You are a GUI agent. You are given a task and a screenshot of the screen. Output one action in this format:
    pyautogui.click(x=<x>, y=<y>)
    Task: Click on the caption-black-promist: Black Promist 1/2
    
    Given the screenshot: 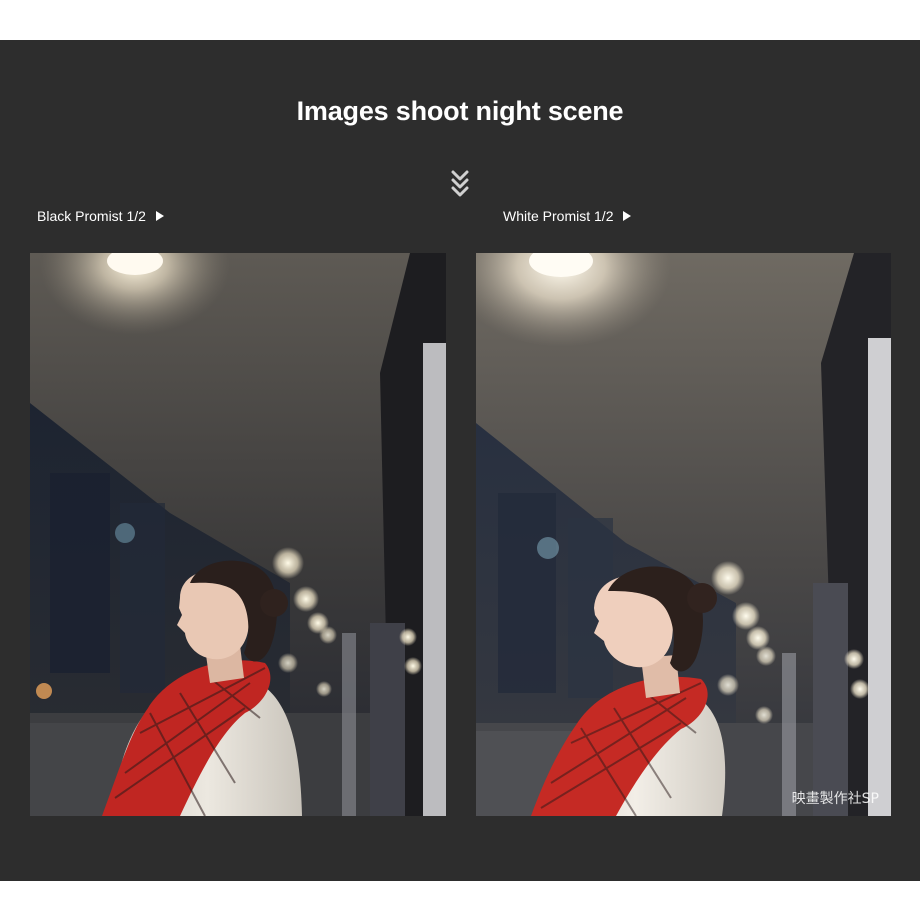 What is the action you would take?
    pyautogui.click(x=100, y=216)
    